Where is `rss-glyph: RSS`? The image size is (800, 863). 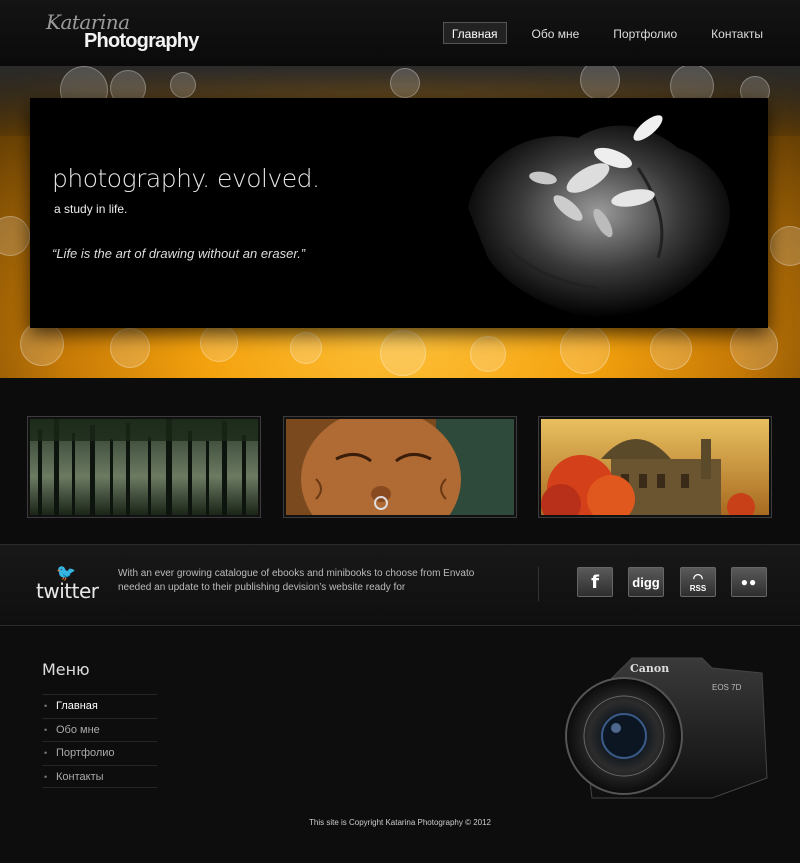
rss-glyph: RSS is located at coordinates (698, 588).